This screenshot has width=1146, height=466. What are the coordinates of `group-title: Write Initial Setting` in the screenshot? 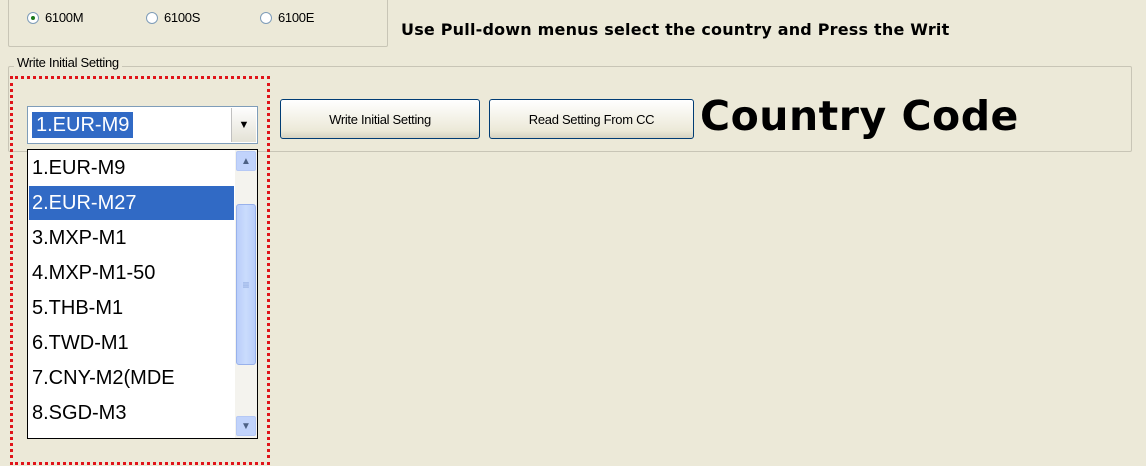 It's located at (68, 62).